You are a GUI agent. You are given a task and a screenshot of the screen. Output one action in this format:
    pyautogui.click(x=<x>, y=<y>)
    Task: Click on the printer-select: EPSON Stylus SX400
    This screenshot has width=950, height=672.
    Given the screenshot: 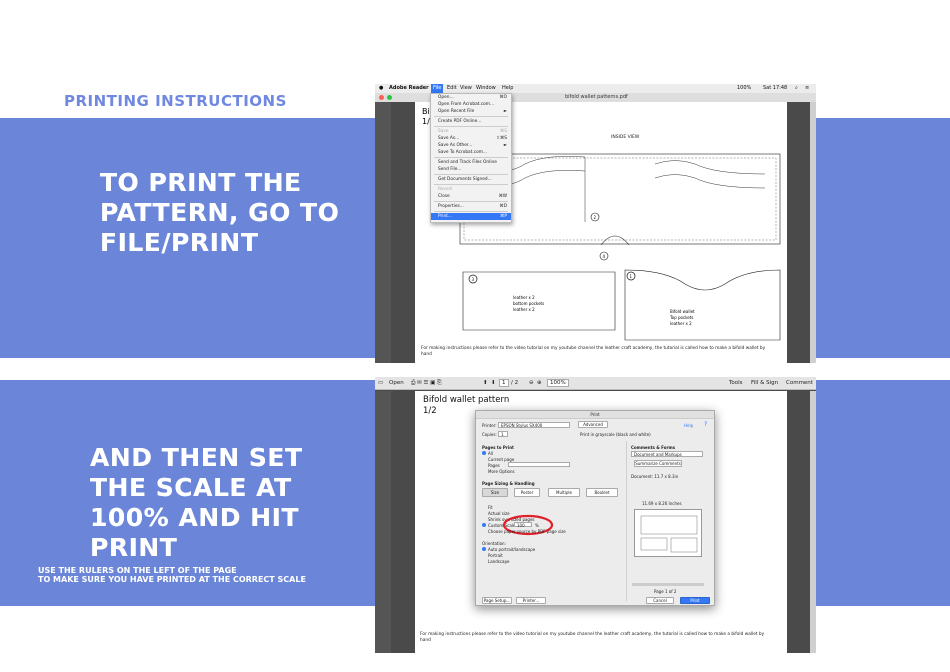 What is the action you would take?
    pyautogui.click(x=534, y=425)
    